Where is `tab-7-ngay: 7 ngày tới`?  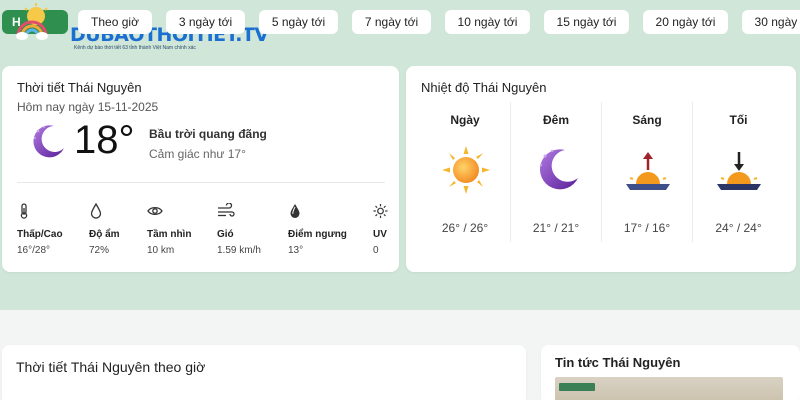
tab-7-ngay: 7 ngày tới is located at coordinates (391, 22).